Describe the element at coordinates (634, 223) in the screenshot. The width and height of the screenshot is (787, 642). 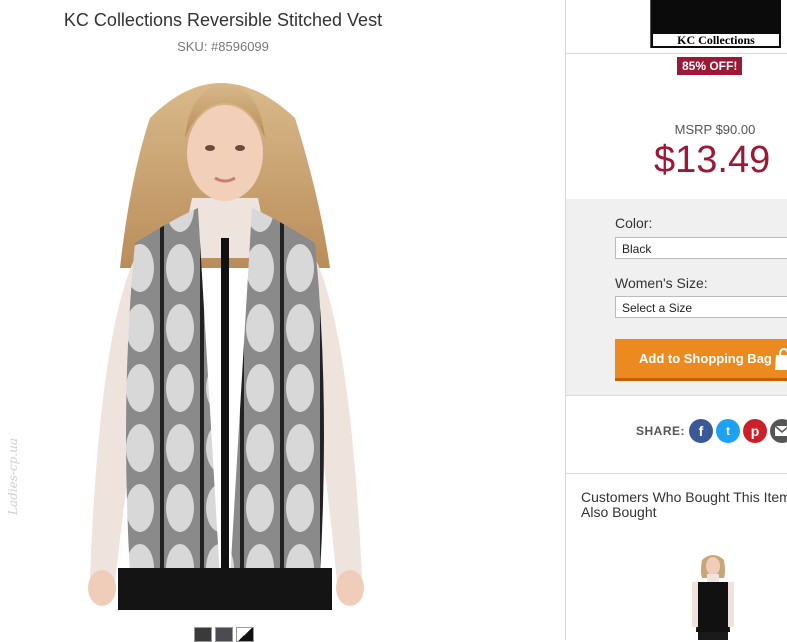
I see `color-label: Color:` at that location.